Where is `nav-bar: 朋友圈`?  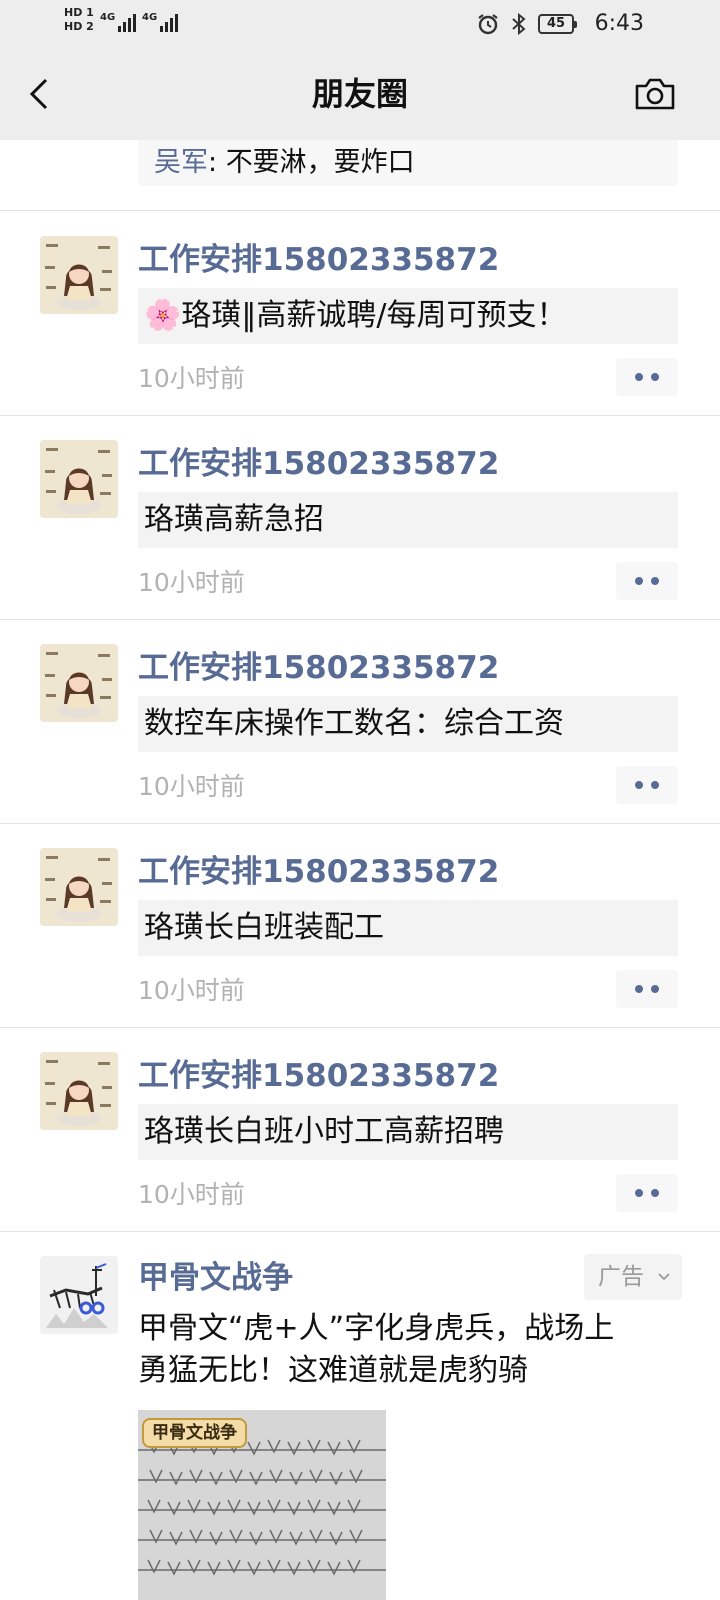 nav-bar: 朋友圈 is located at coordinates (360, 94).